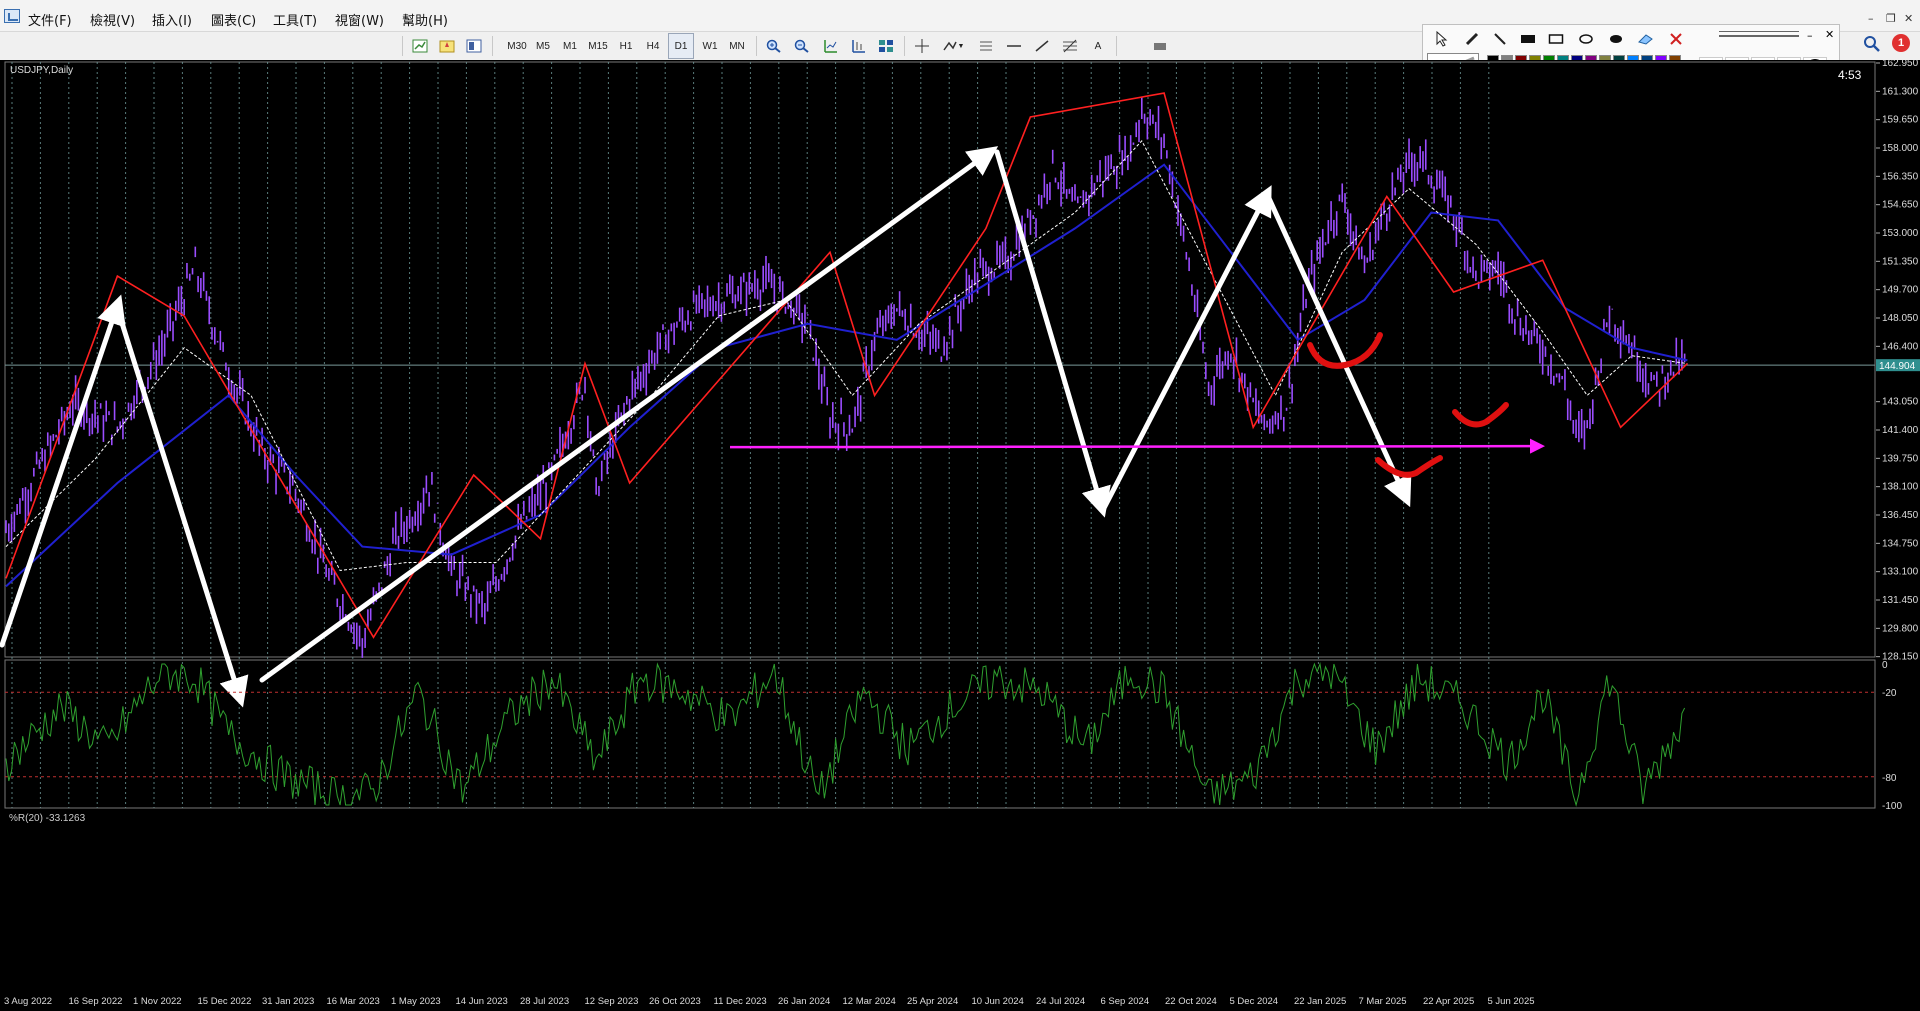 This screenshot has width=1920, height=1011. Describe the element at coordinates (1892, 806) in the screenshot. I see `indicator-tick-label: -100` at that location.